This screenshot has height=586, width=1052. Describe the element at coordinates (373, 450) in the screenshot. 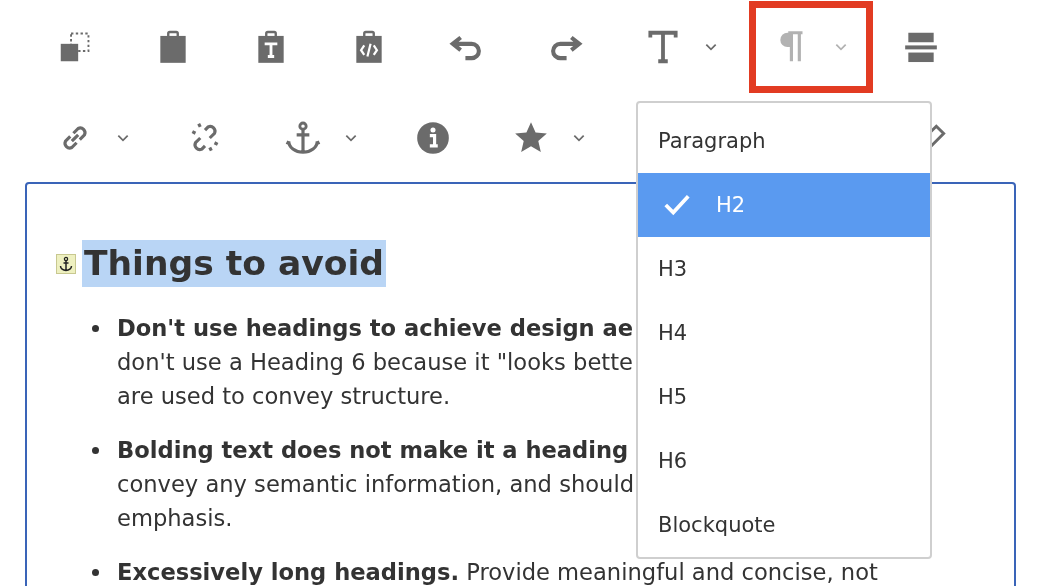

I see `paragraph-line: Bolding text does not make it a heading` at that location.